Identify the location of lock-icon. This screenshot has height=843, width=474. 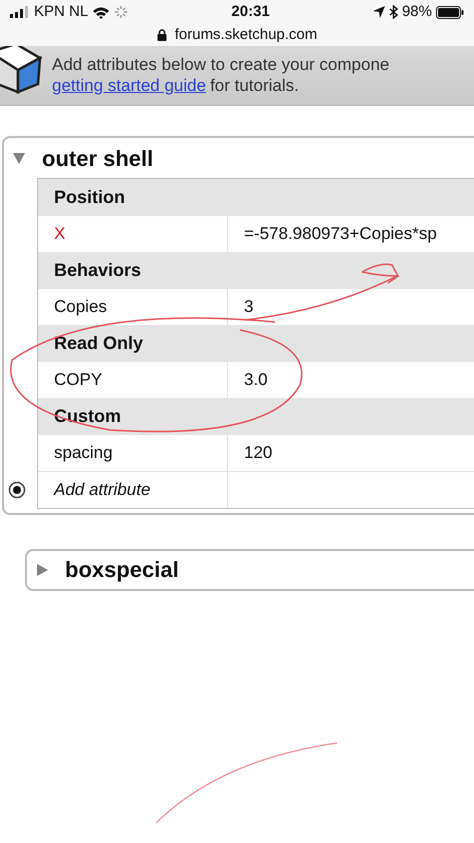
(161, 35).